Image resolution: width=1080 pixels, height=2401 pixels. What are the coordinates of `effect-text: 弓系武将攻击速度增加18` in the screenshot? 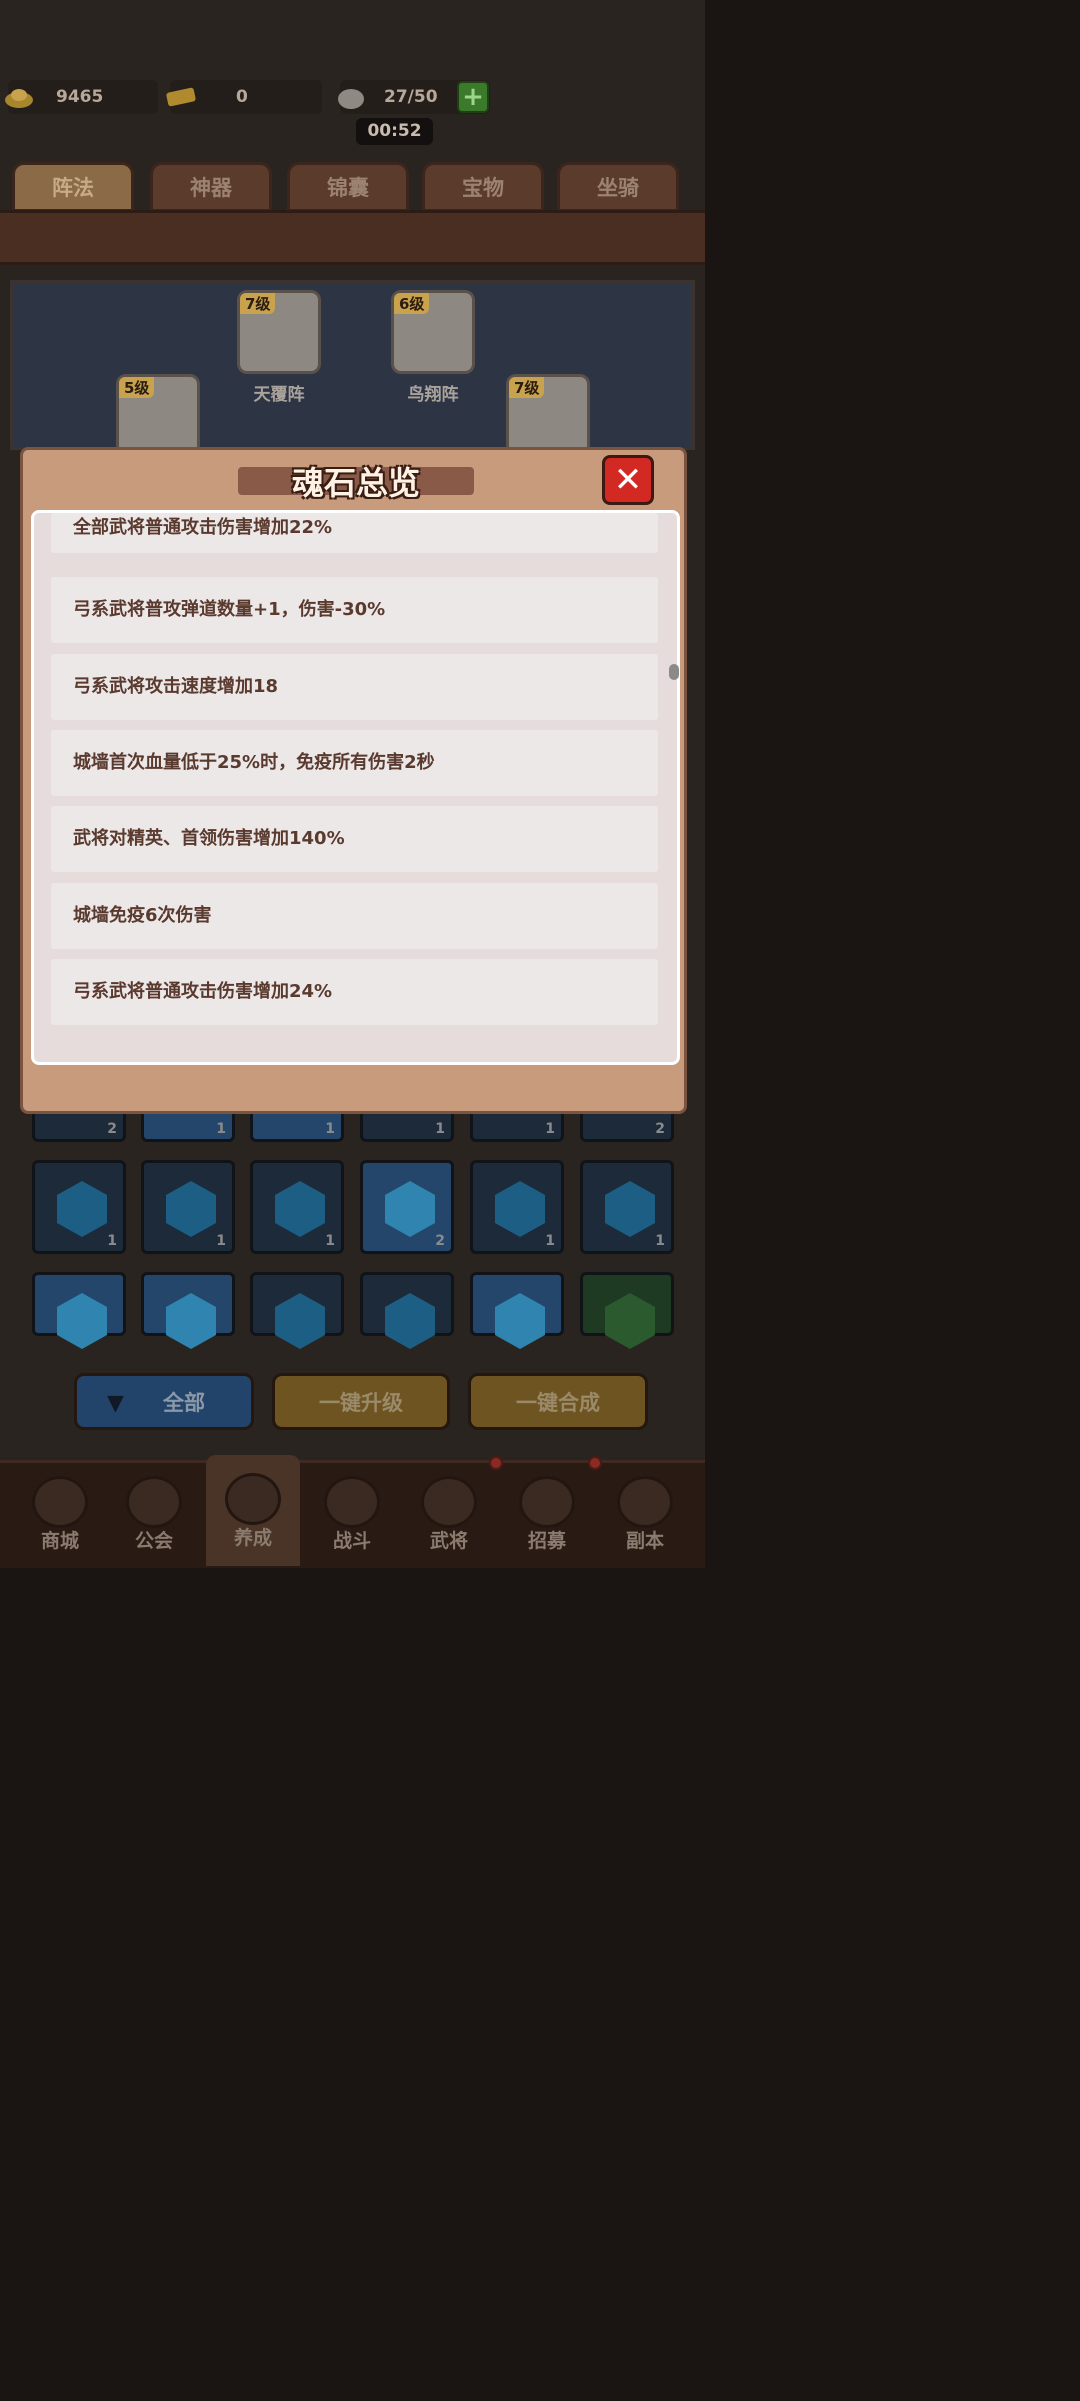 It's located at (176, 686).